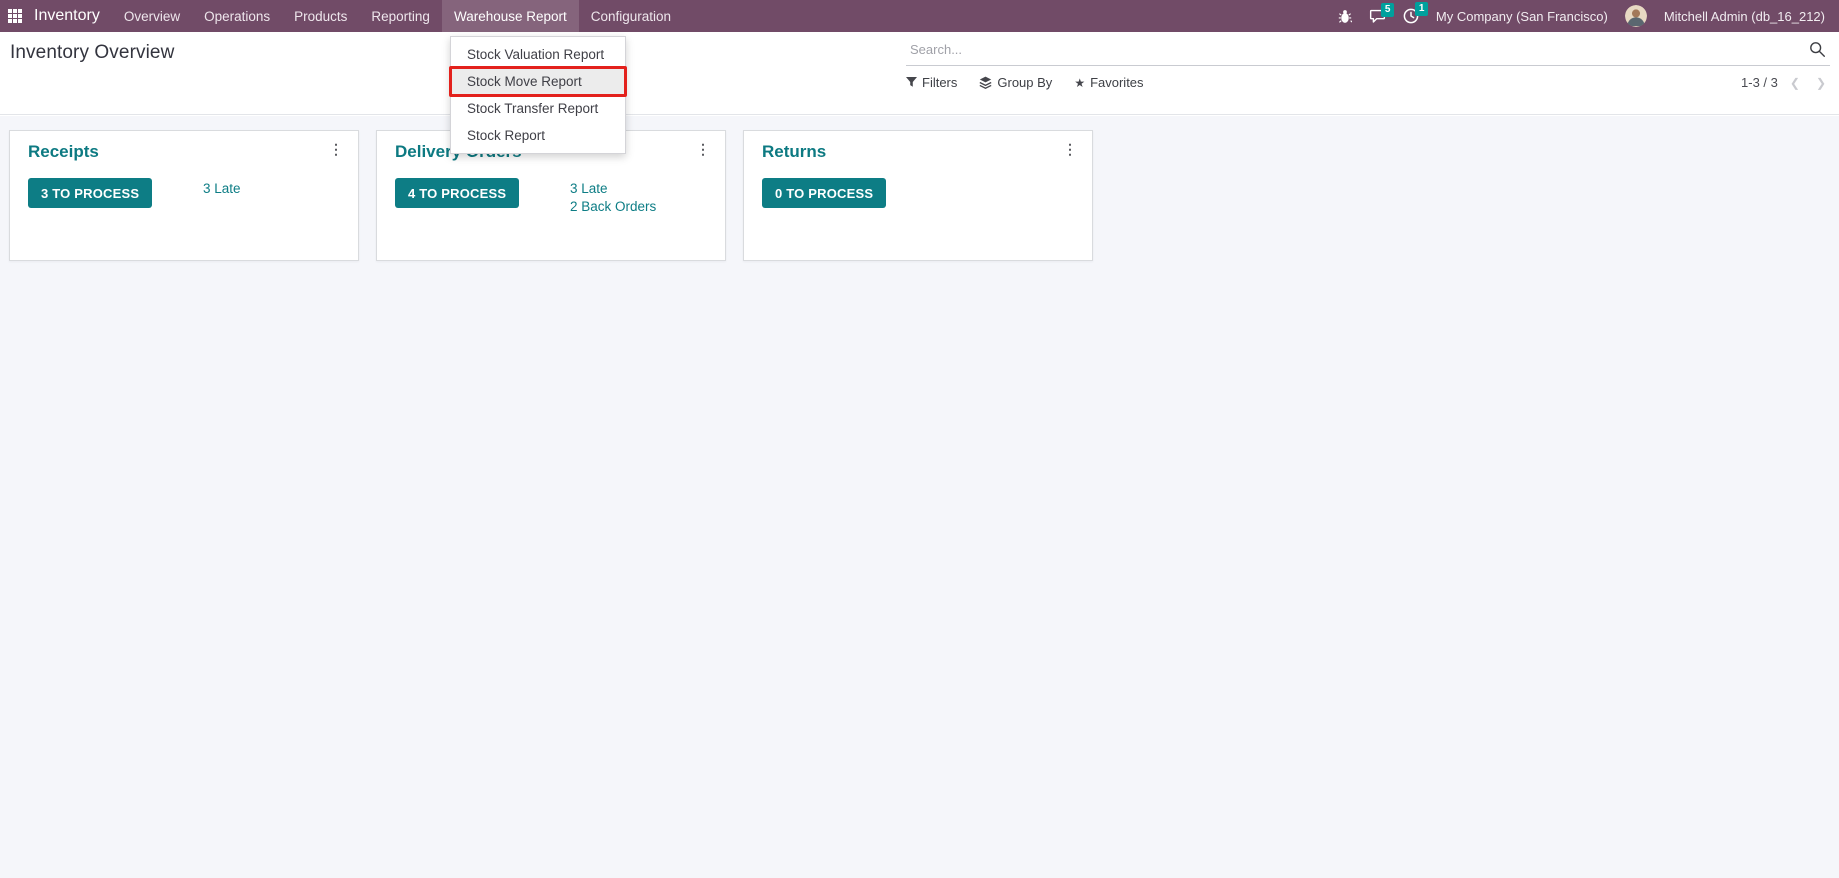 The image size is (1839, 878). What do you see at coordinates (1117, 82) in the screenshot?
I see `favorites-label: Favorites` at bounding box center [1117, 82].